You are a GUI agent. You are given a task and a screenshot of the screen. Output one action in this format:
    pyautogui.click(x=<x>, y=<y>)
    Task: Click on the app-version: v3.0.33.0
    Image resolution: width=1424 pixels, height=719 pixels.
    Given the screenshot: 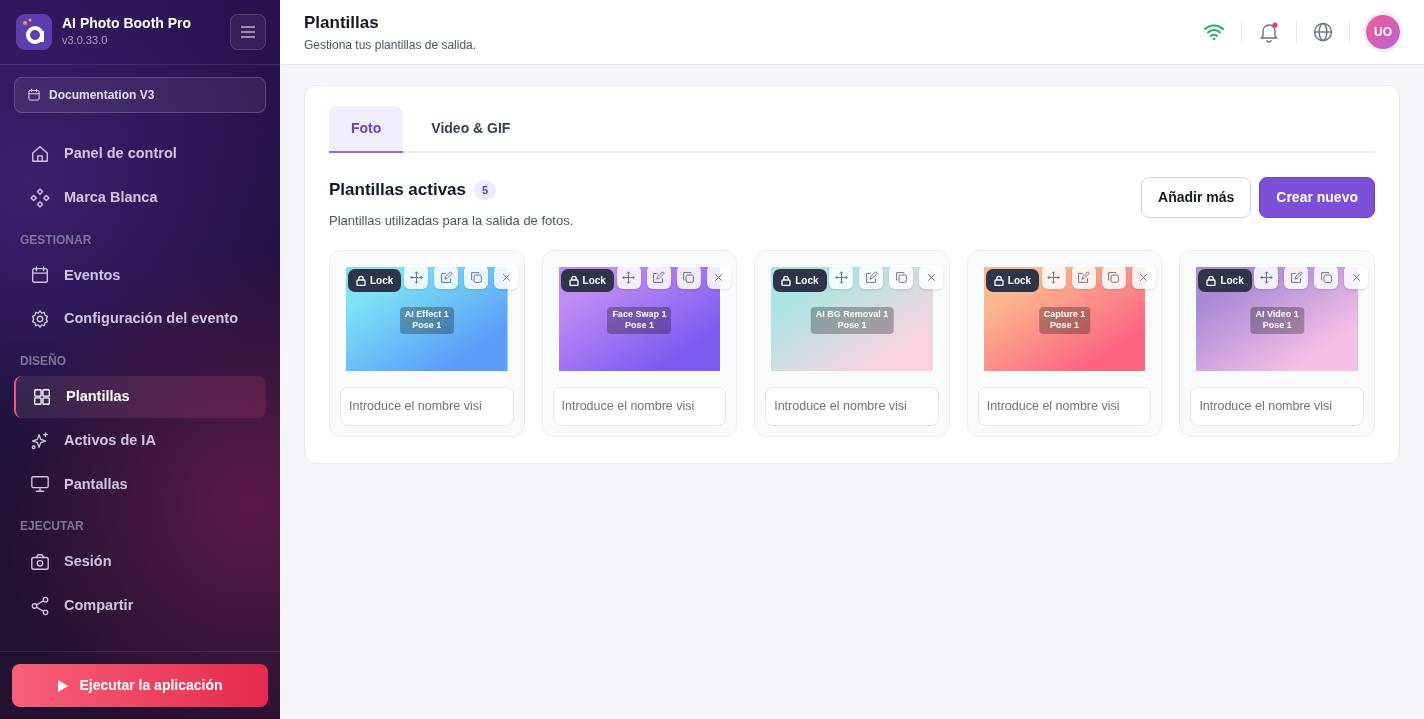 What is the action you would take?
    pyautogui.click(x=85, y=41)
    